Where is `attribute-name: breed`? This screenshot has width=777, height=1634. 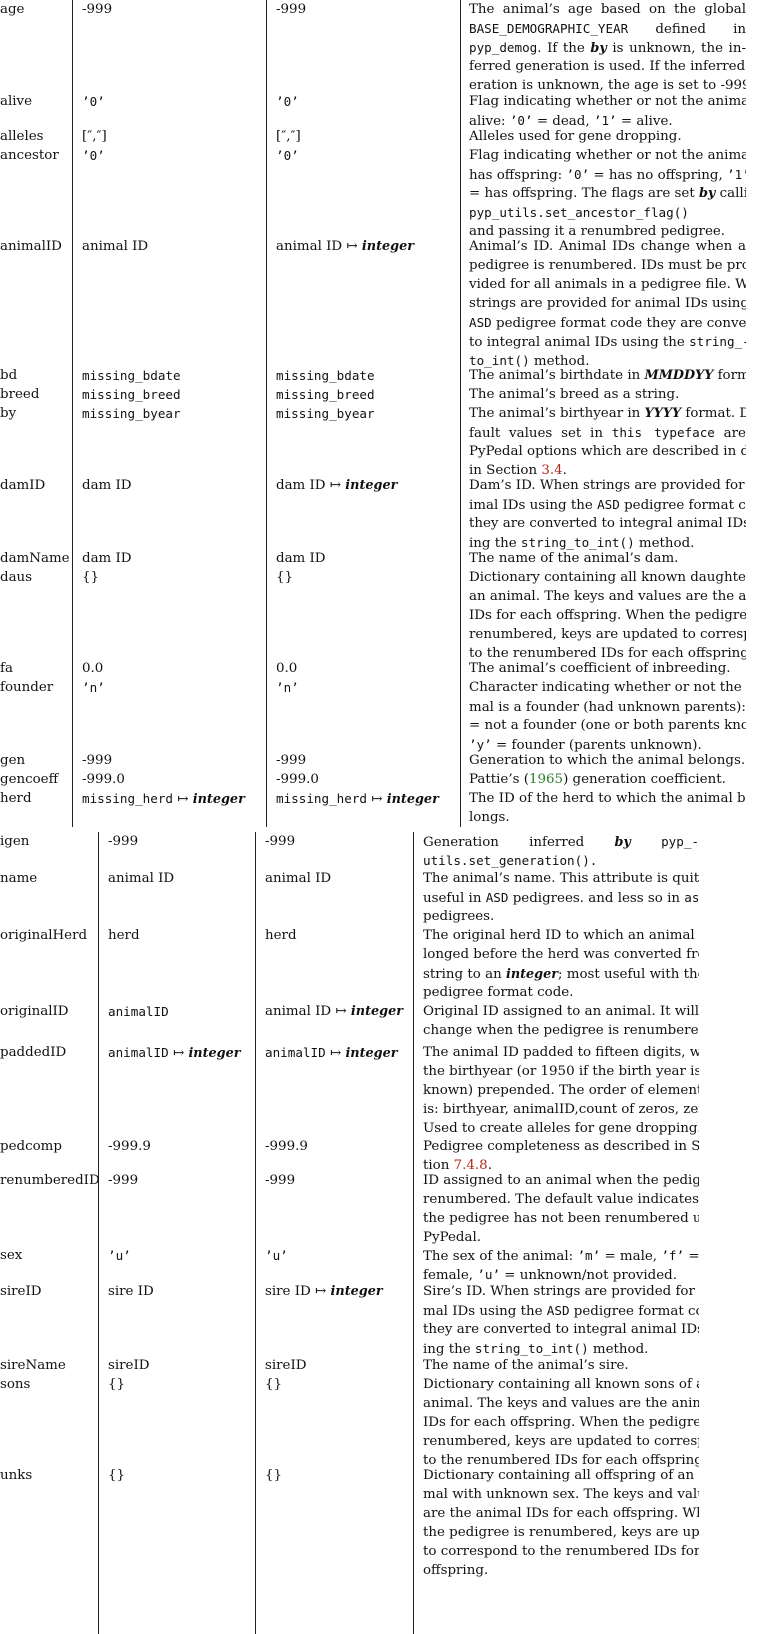 attribute-name: breed is located at coordinates (20, 394).